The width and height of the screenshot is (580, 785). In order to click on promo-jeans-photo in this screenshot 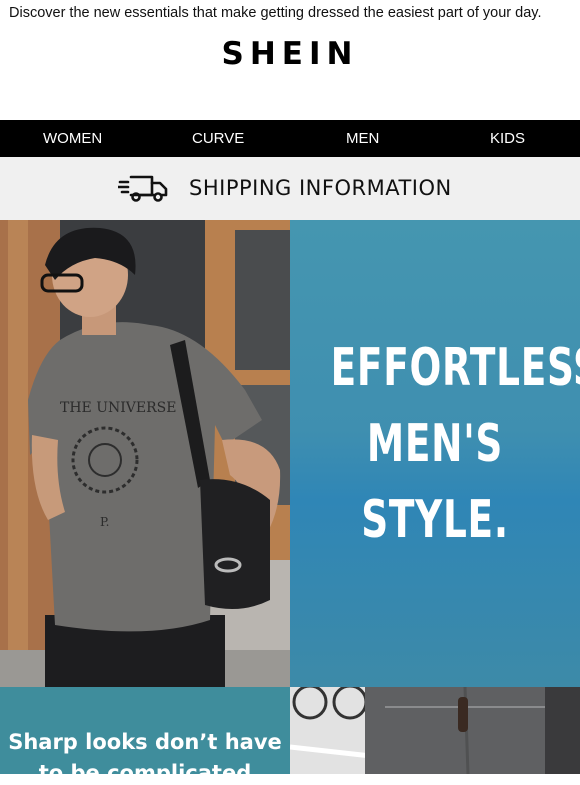, I will do `click(435, 730)`.